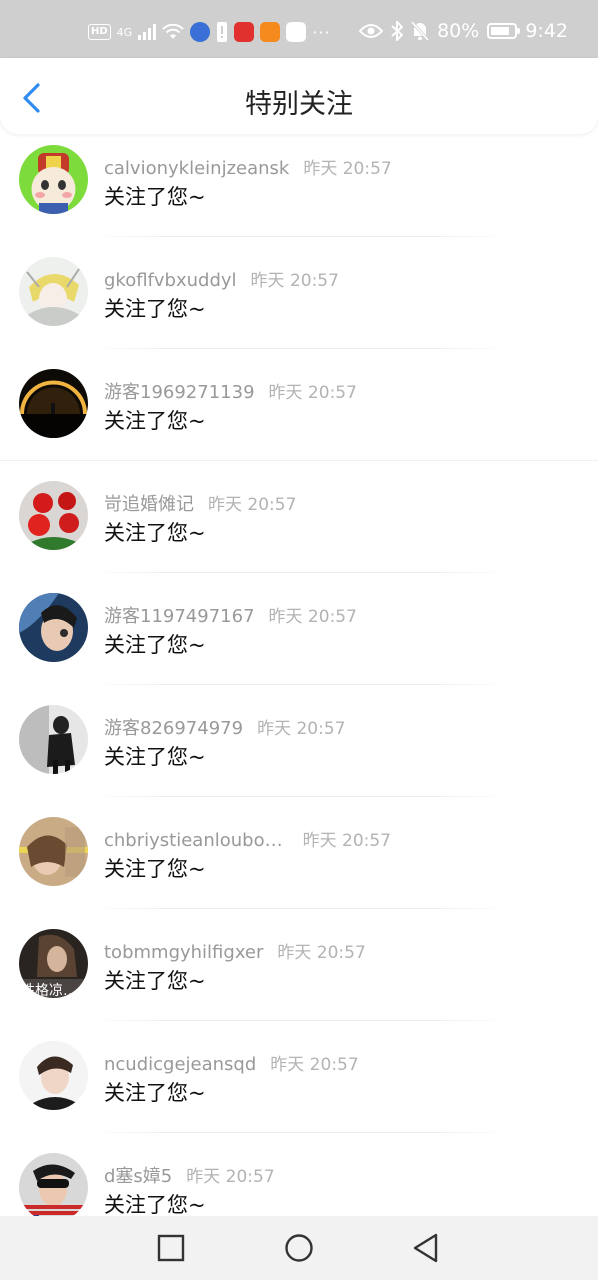 This screenshot has width=598, height=1280. What do you see at coordinates (179, 616) in the screenshot?
I see `username: 游客1197497167` at bounding box center [179, 616].